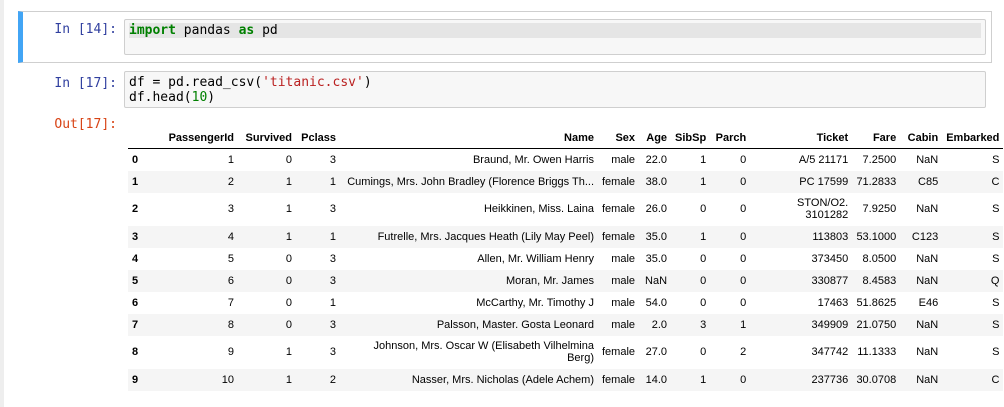 This screenshot has height=407, width=1004. What do you see at coordinates (830, 379) in the screenshot?
I see `cell-ticket: 237736` at bounding box center [830, 379].